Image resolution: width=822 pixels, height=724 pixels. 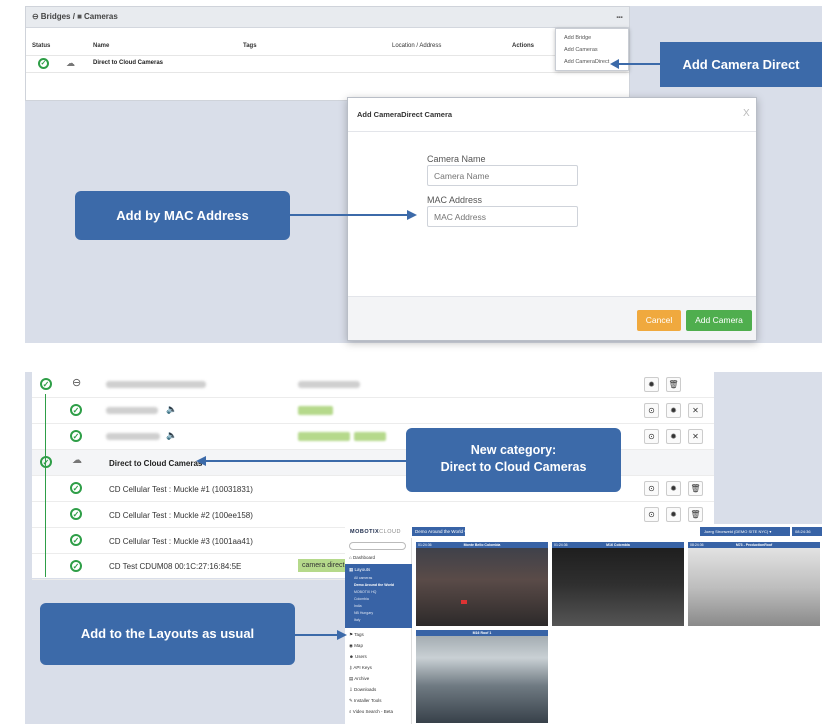 What do you see at coordinates (719, 320) in the screenshot?
I see `add-camera-button: Add Camera` at bounding box center [719, 320].